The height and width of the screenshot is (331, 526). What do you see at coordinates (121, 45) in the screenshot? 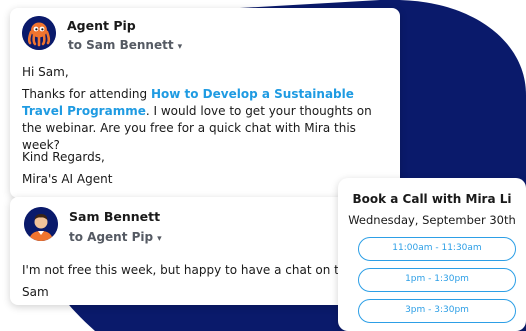
I see `recipient-label: to Sam Bennett` at bounding box center [121, 45].